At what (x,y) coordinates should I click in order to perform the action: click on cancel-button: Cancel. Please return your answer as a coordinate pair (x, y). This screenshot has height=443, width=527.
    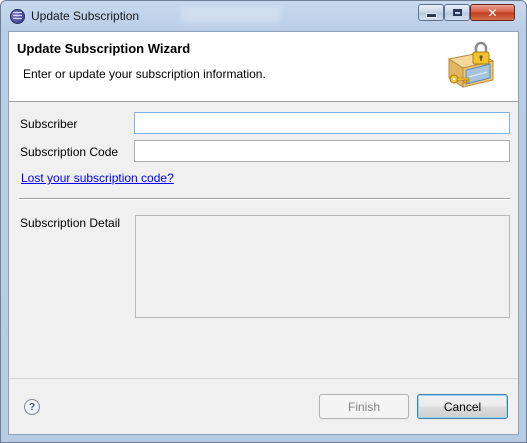
    Looking at the image, I should click on (462, 406).